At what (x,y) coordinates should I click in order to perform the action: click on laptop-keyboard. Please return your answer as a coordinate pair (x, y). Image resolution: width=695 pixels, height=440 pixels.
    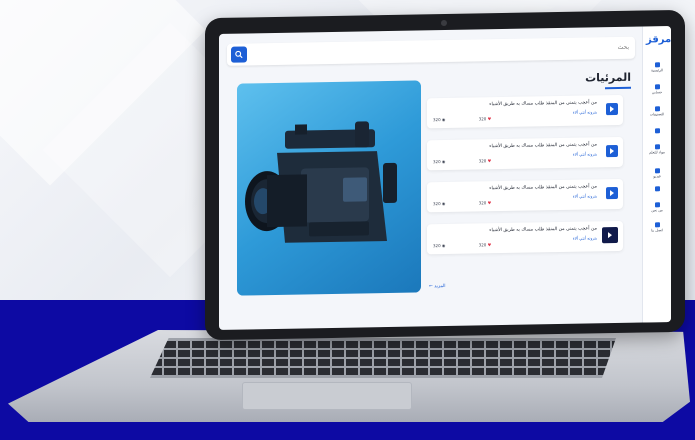
    Looking at the image, I should click on (383, 358).